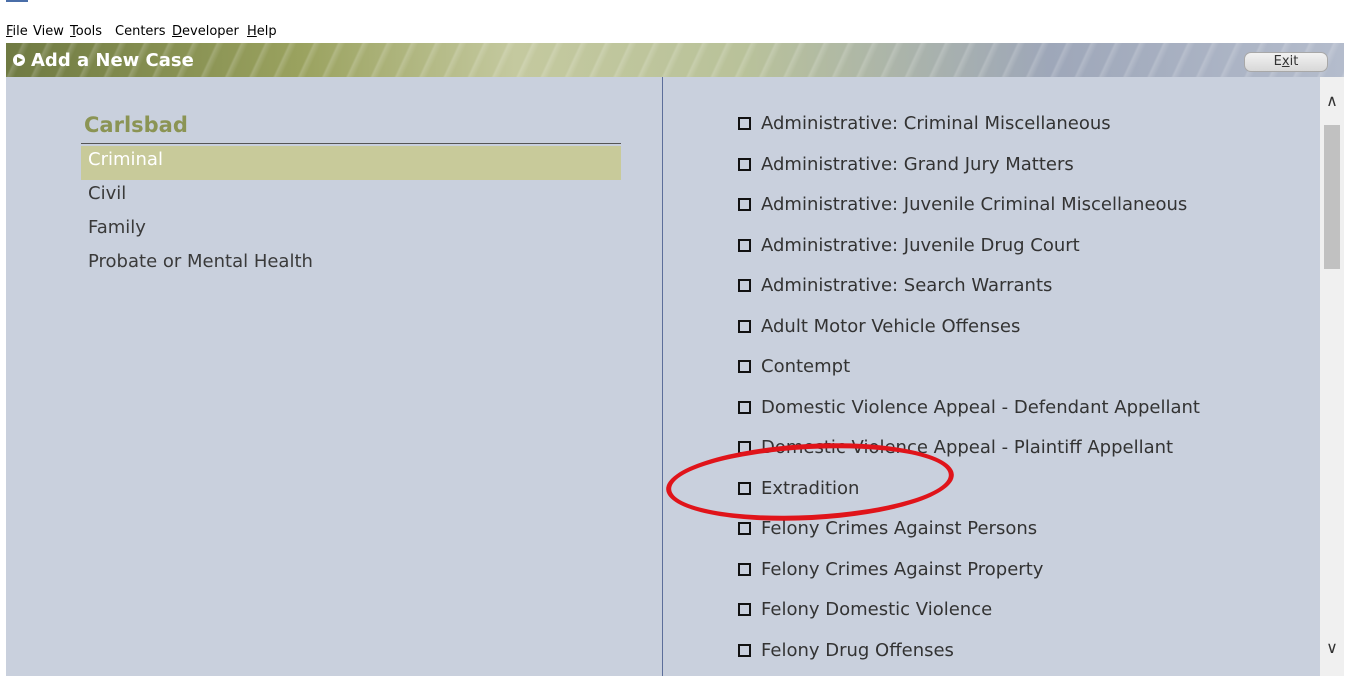 The width and height of the screenshot is (1352, 676). What do you see at coordinates (907, 285) in the screenshot?
I see `case-type-label: Administrative: Search Warrants` at bounding box center [907, 285].